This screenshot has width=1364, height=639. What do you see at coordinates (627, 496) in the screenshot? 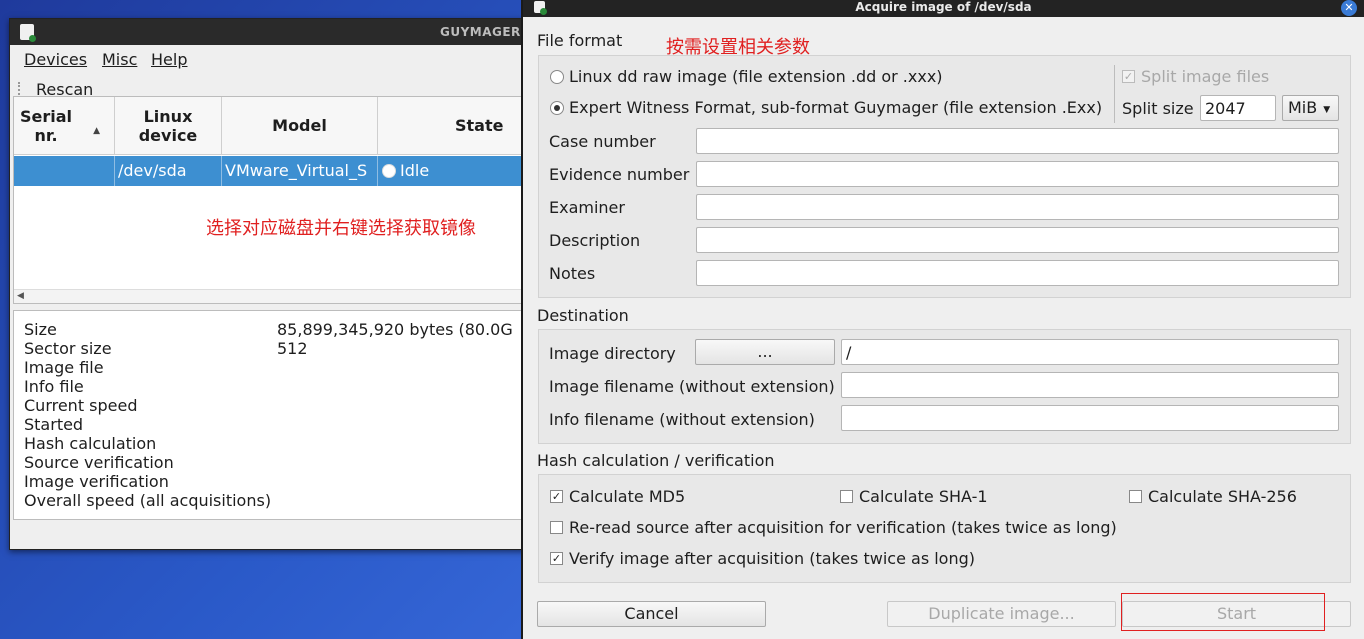
I see `md5-label: Calculate MD5` at bounding box center [627, 496].